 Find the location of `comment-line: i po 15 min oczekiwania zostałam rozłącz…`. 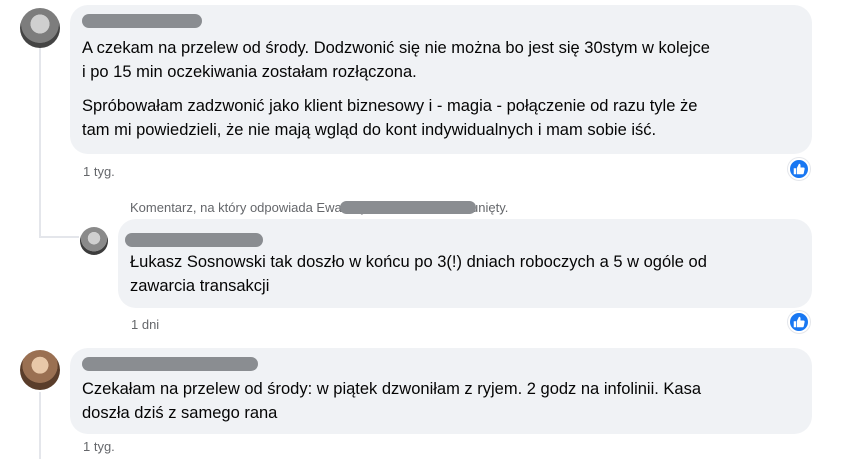

comment-line: i po 15 min oczekiwania zostałam rozłącz… is located at coordinates (249, 72).